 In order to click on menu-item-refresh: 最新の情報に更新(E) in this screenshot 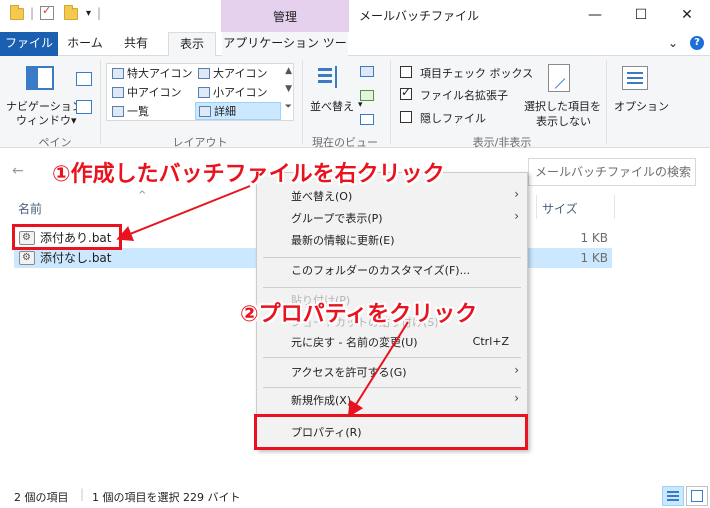, I will do `click(343, 241)`.